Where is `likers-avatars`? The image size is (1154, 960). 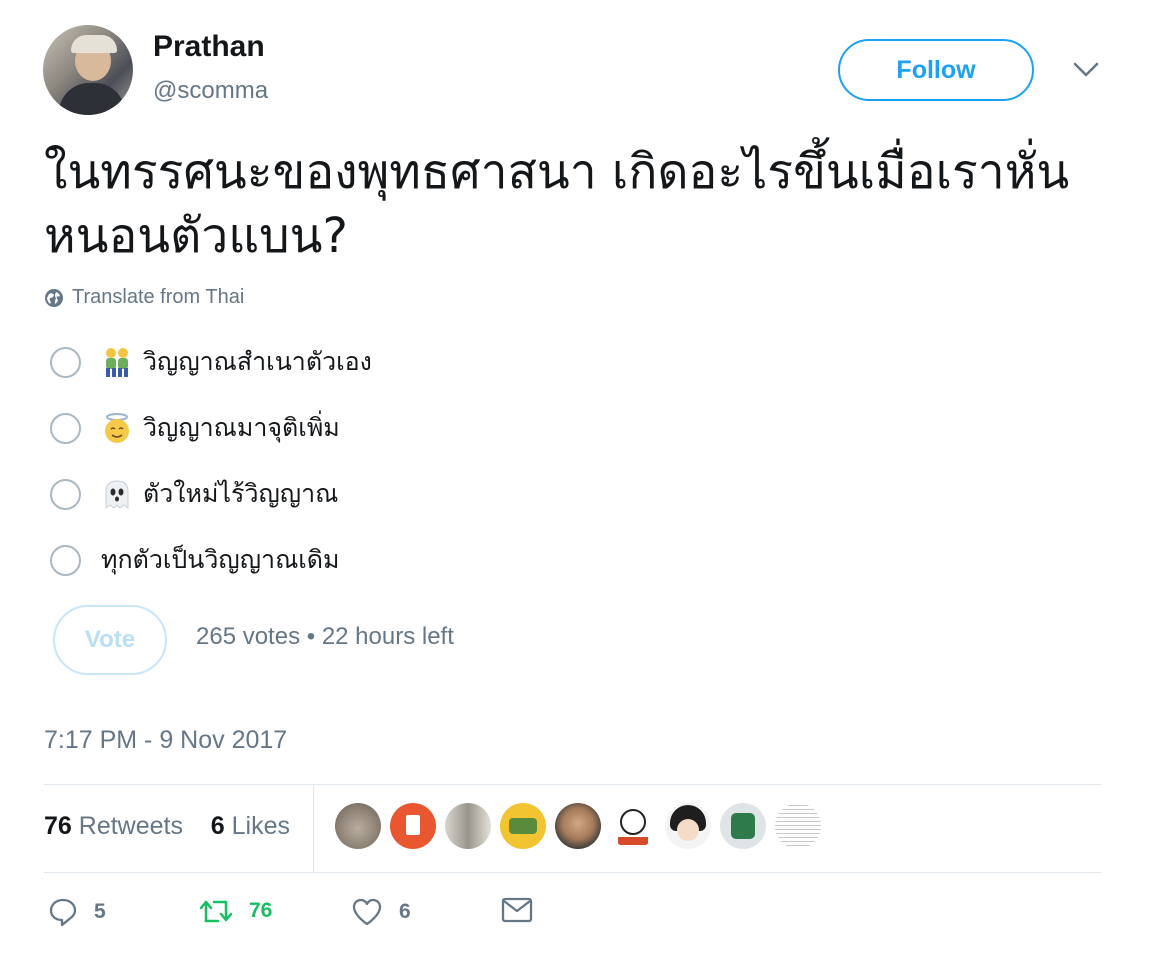
likers-avatars is located at coordinates (582, 826).